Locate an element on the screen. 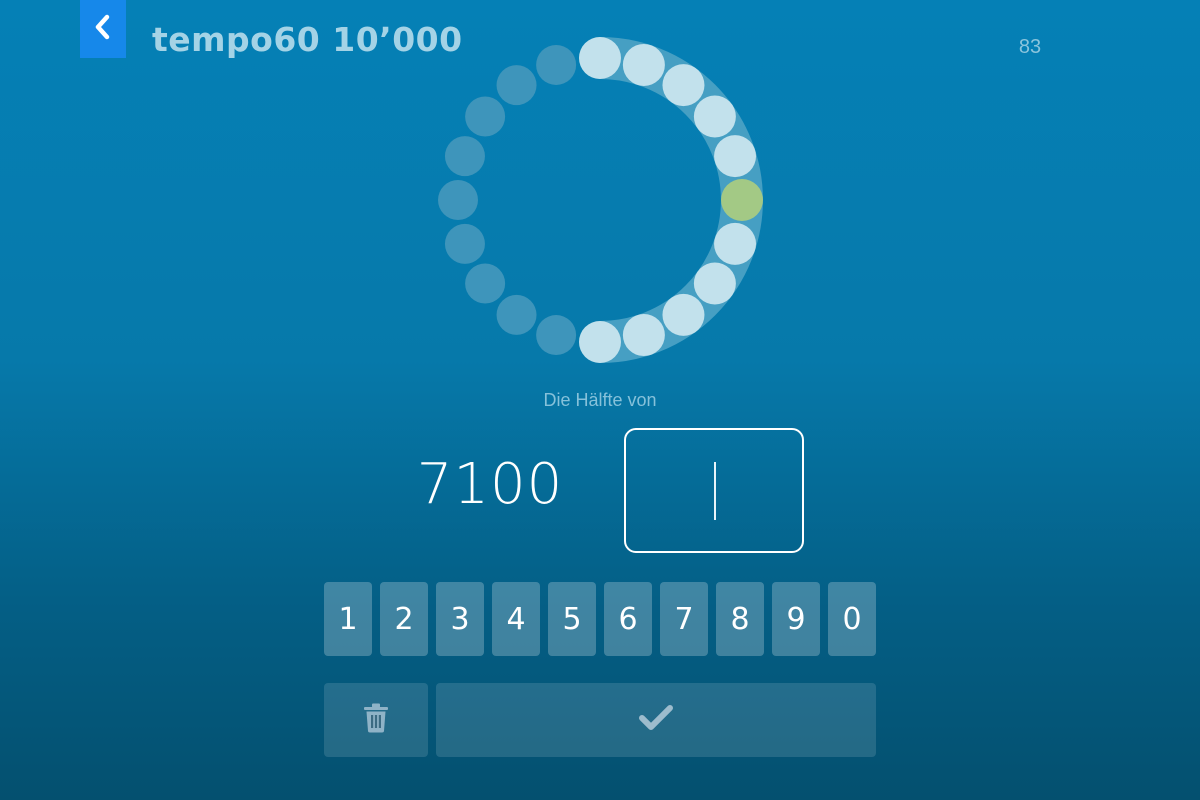 The width and height of the screenshot is (1200, 800). keypad-key-0: 0 is located at coordinates (852, 619).